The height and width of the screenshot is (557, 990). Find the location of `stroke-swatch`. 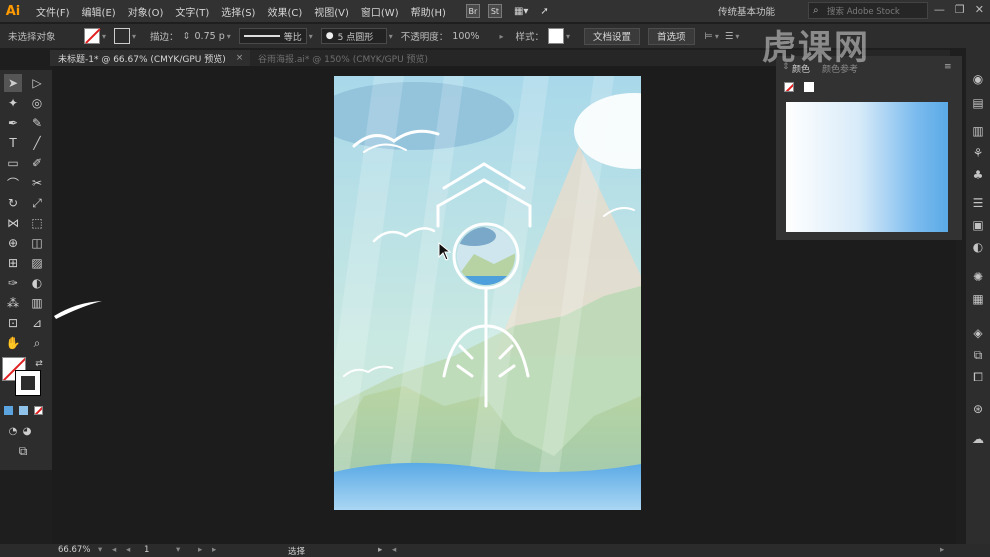

stroke-swatch is located at coordinates (122, 36).